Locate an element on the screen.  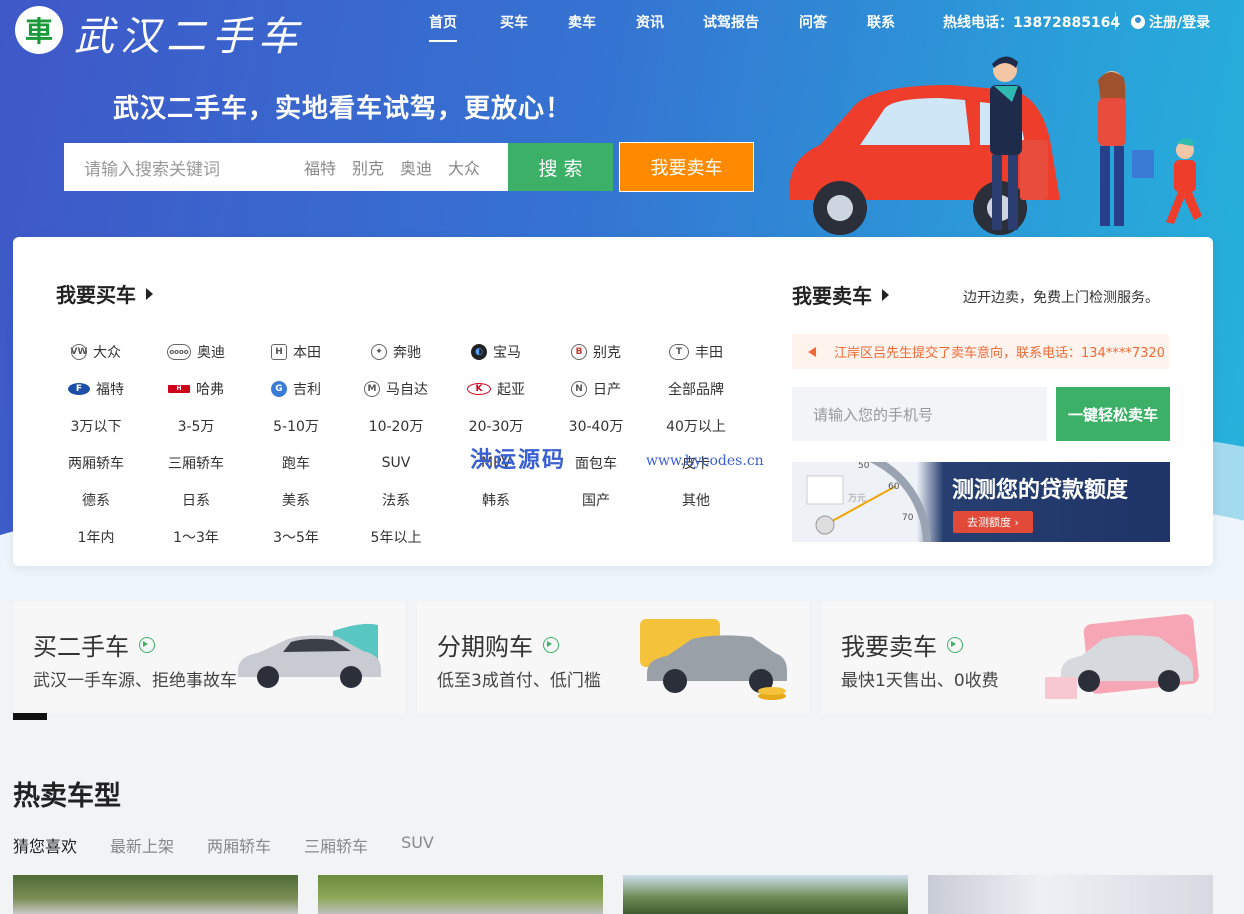
origin-filter: 美系 is located at coordinates (296, 500).